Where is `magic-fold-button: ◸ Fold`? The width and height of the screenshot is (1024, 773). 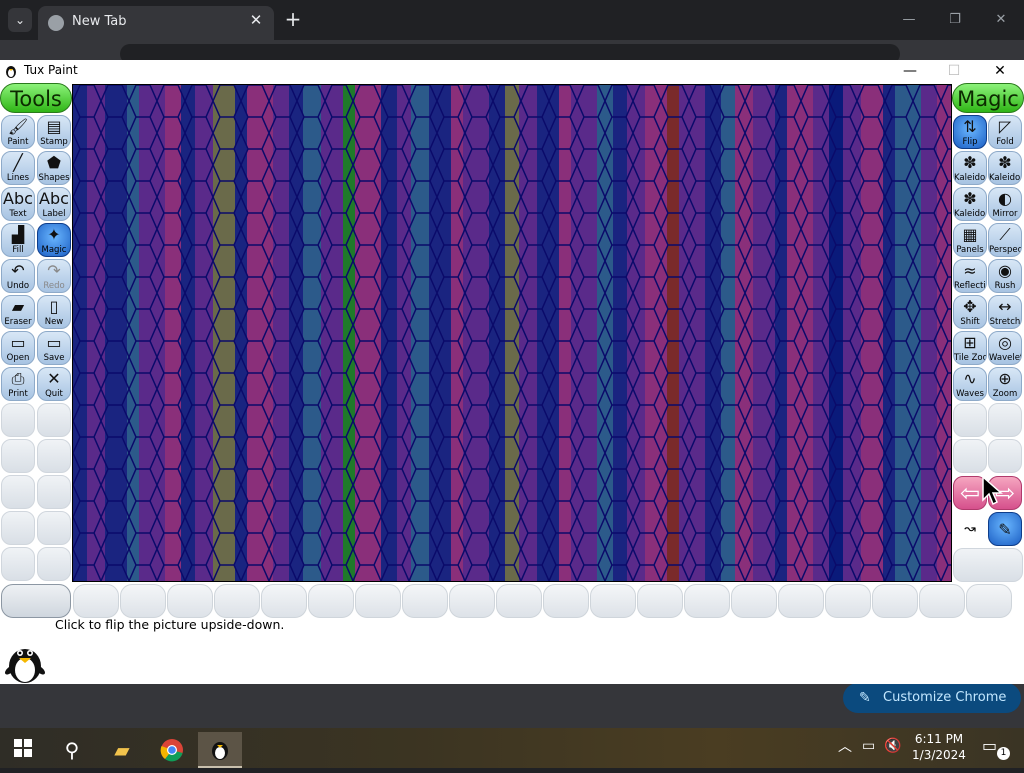 magic-fold-button: ◸ Fold is located at coordinates (1005, 132).